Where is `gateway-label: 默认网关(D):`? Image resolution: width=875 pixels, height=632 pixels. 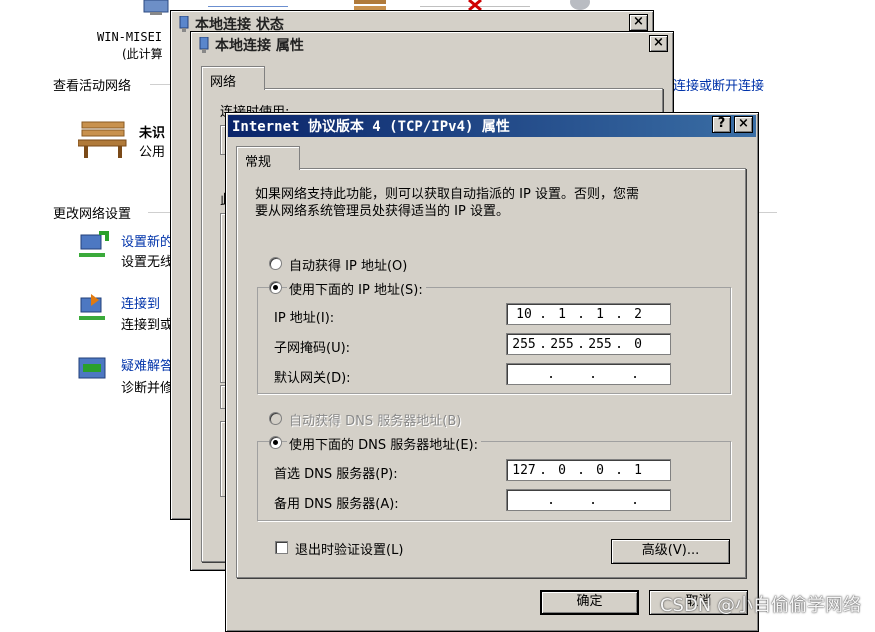
gateway-label: 默认网关(D): is located at coordinates (312, 378).